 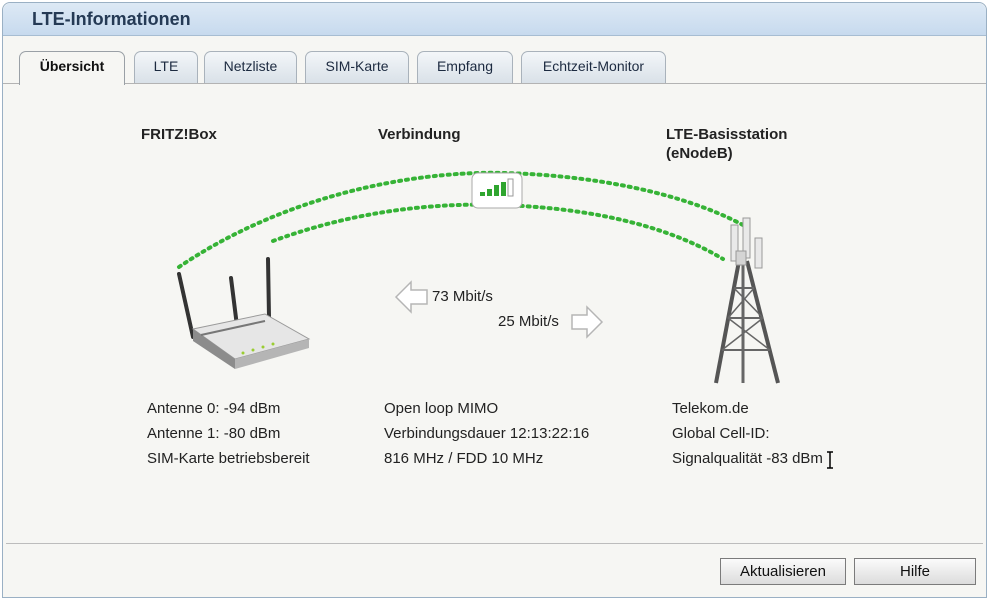 I want to click on station-info-signal-quality: Signalqualität -83 dBm, so click(x=747, y=458).